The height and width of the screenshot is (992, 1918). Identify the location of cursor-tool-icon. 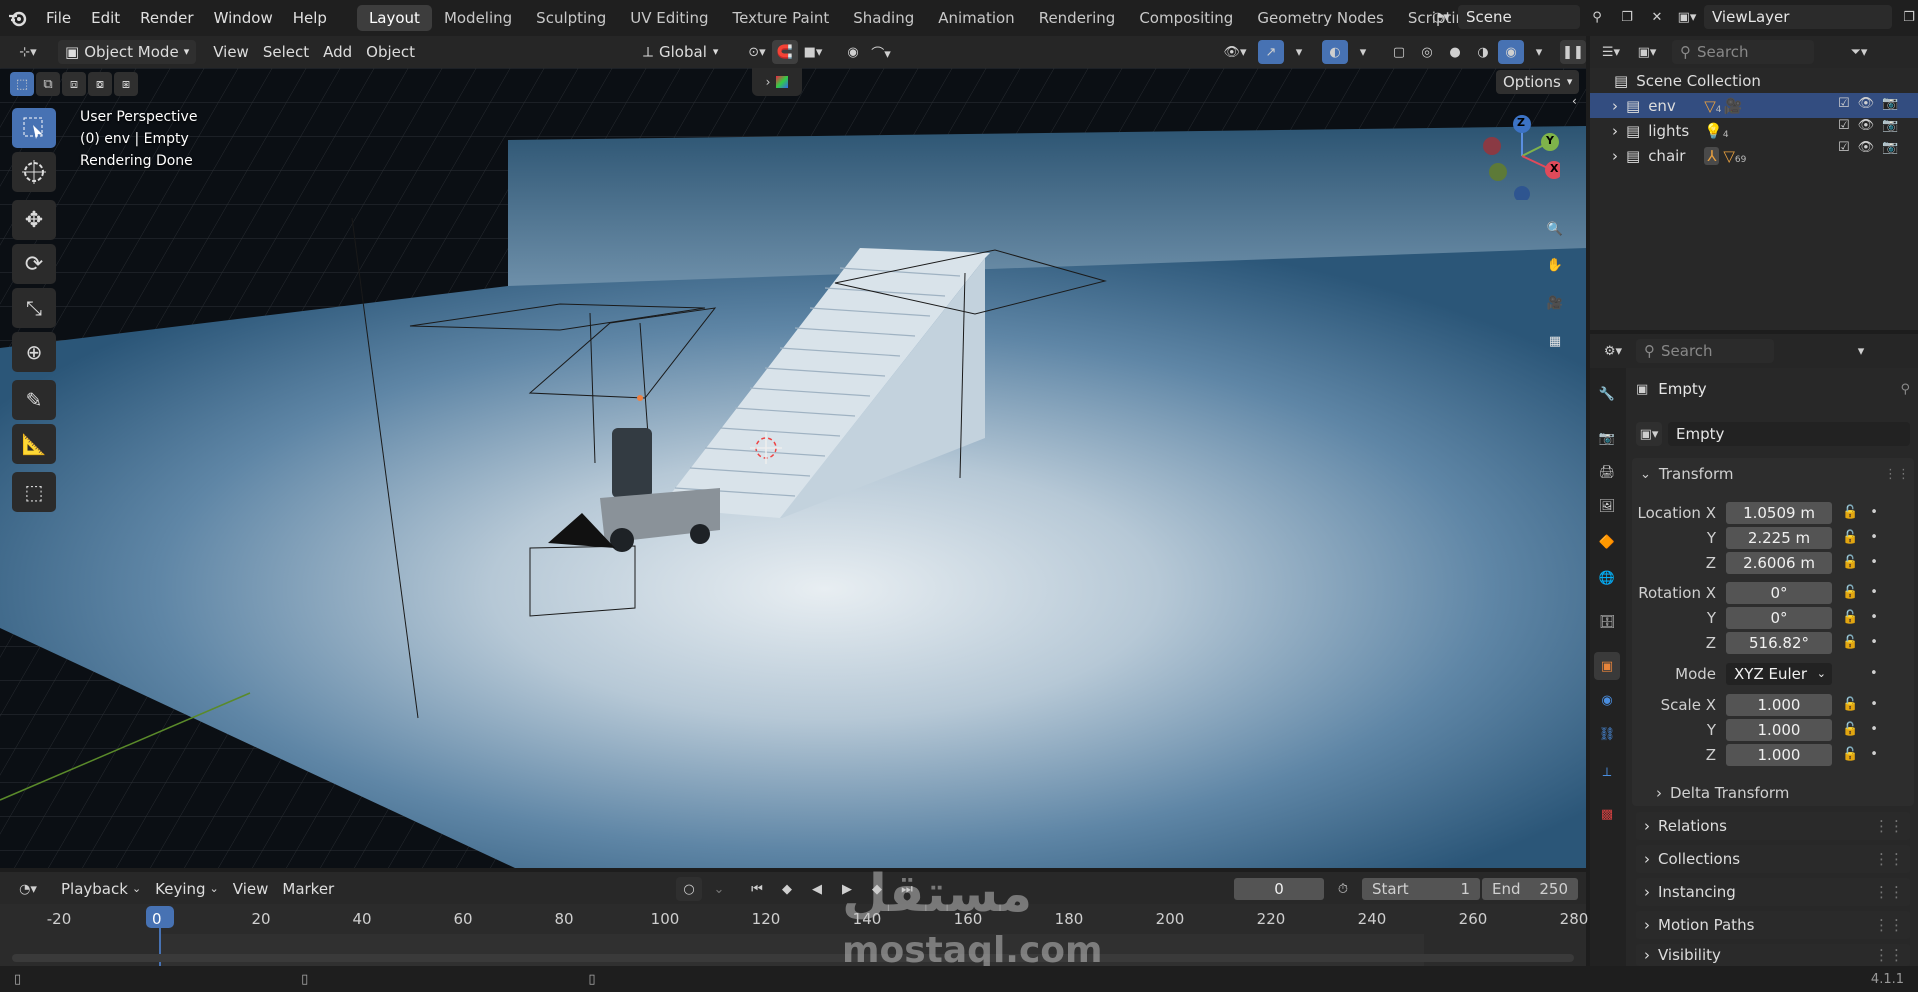
(34, 172).